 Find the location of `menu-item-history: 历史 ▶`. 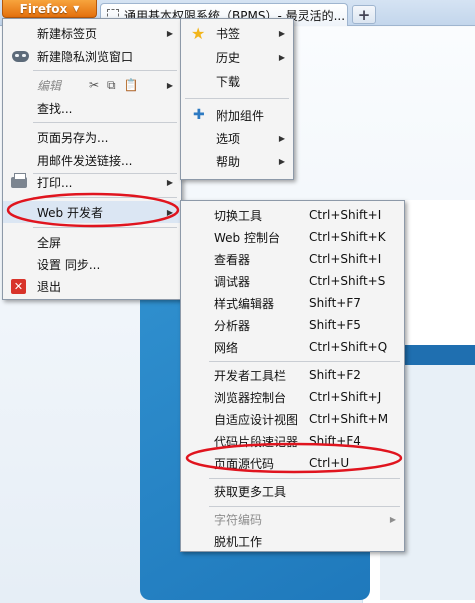

menu-item-history: 历史 ▶ is located at coordinates (237, 57).